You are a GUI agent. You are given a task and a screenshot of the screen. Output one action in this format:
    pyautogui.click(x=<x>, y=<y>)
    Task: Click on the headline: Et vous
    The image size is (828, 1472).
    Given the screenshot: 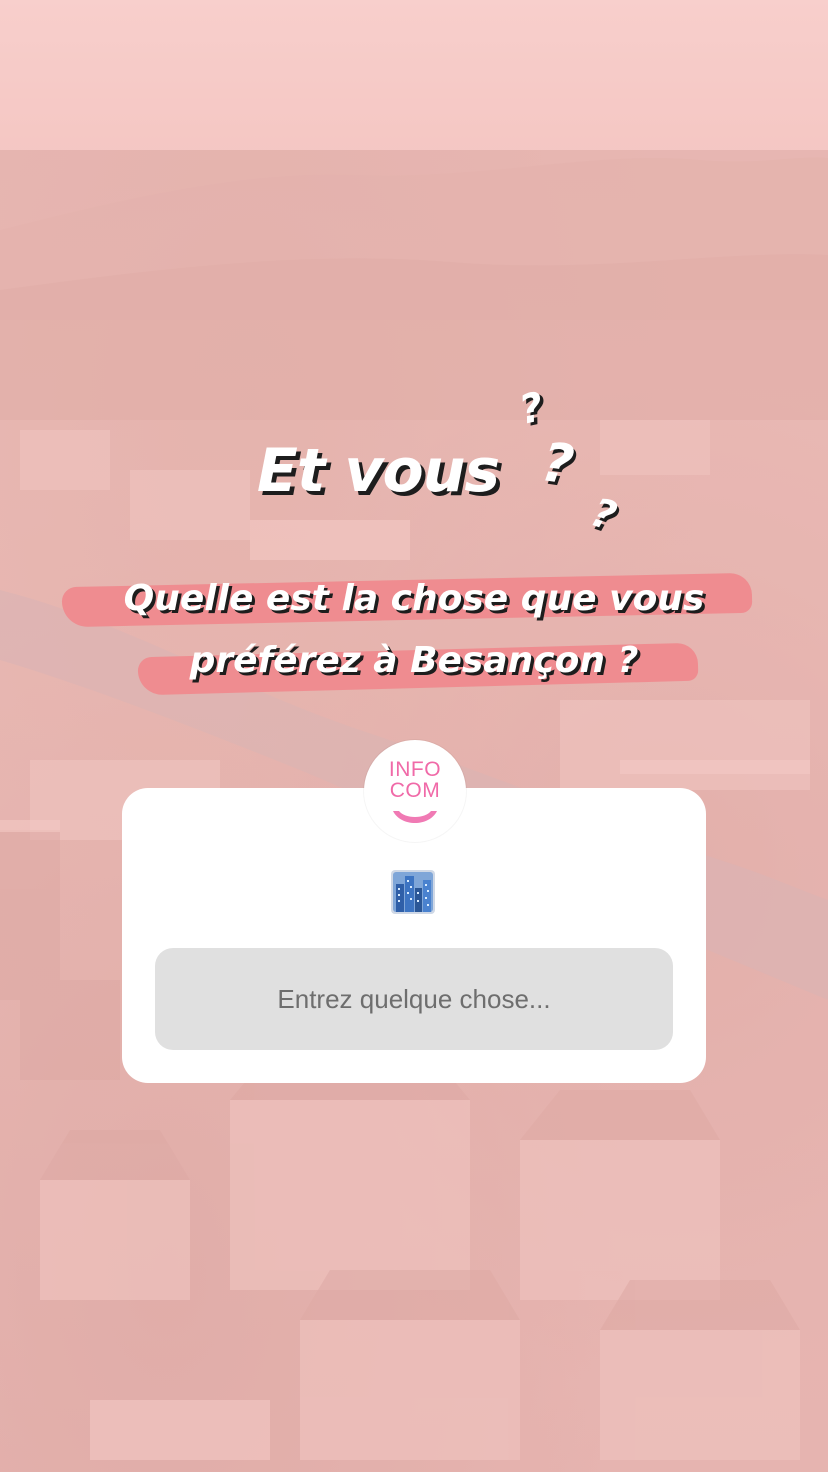 What is the action you would take?
    pyautogui.click(x=414, y=471)
    